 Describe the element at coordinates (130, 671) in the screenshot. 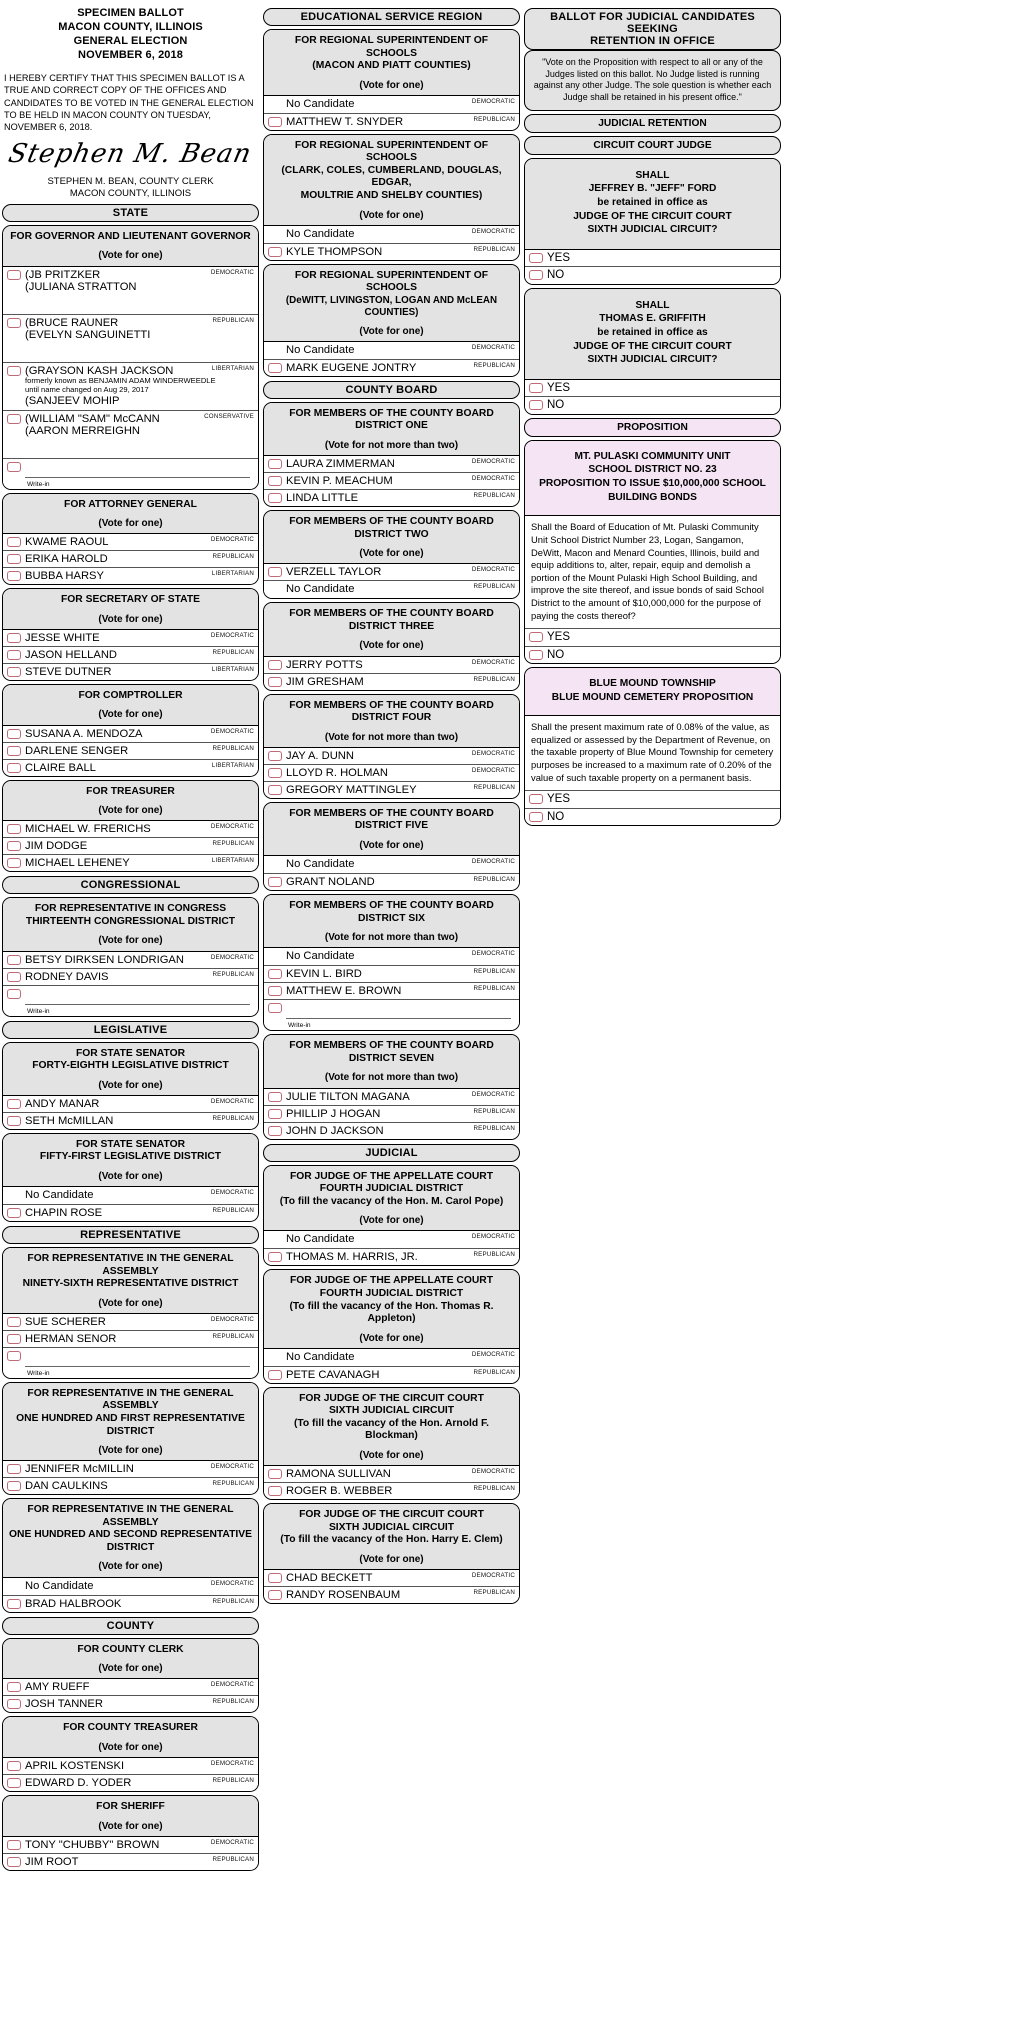

I see `candidate-row: STEVE DUTNER LIBERTARIAN` at that location.